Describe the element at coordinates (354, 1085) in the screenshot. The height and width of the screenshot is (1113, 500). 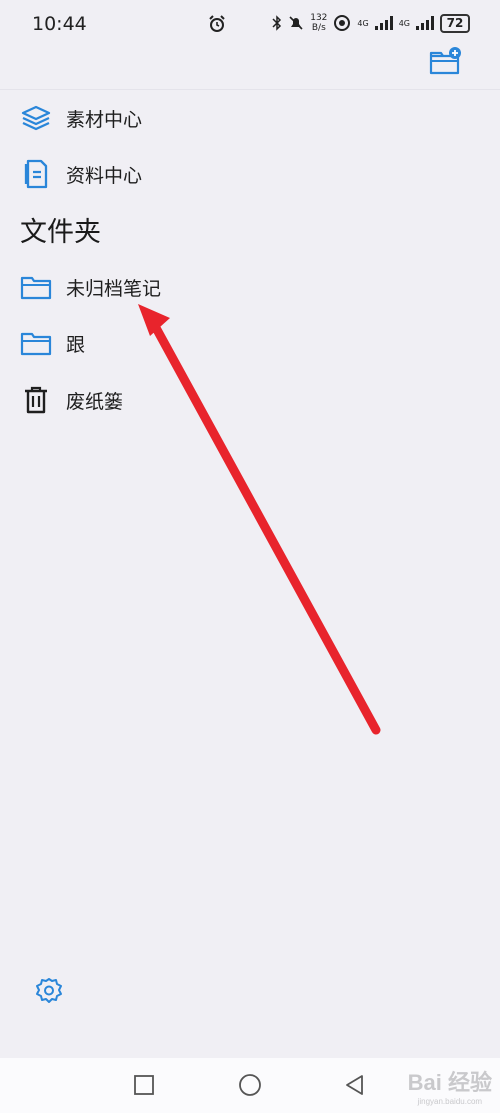
I see `back-button` at that location.